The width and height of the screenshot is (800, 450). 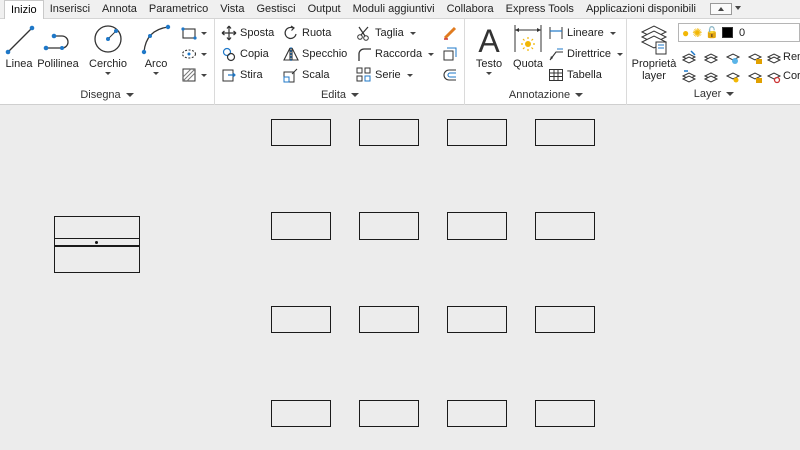 I want to click on block-insertion-point, so click(x=96, y=242).